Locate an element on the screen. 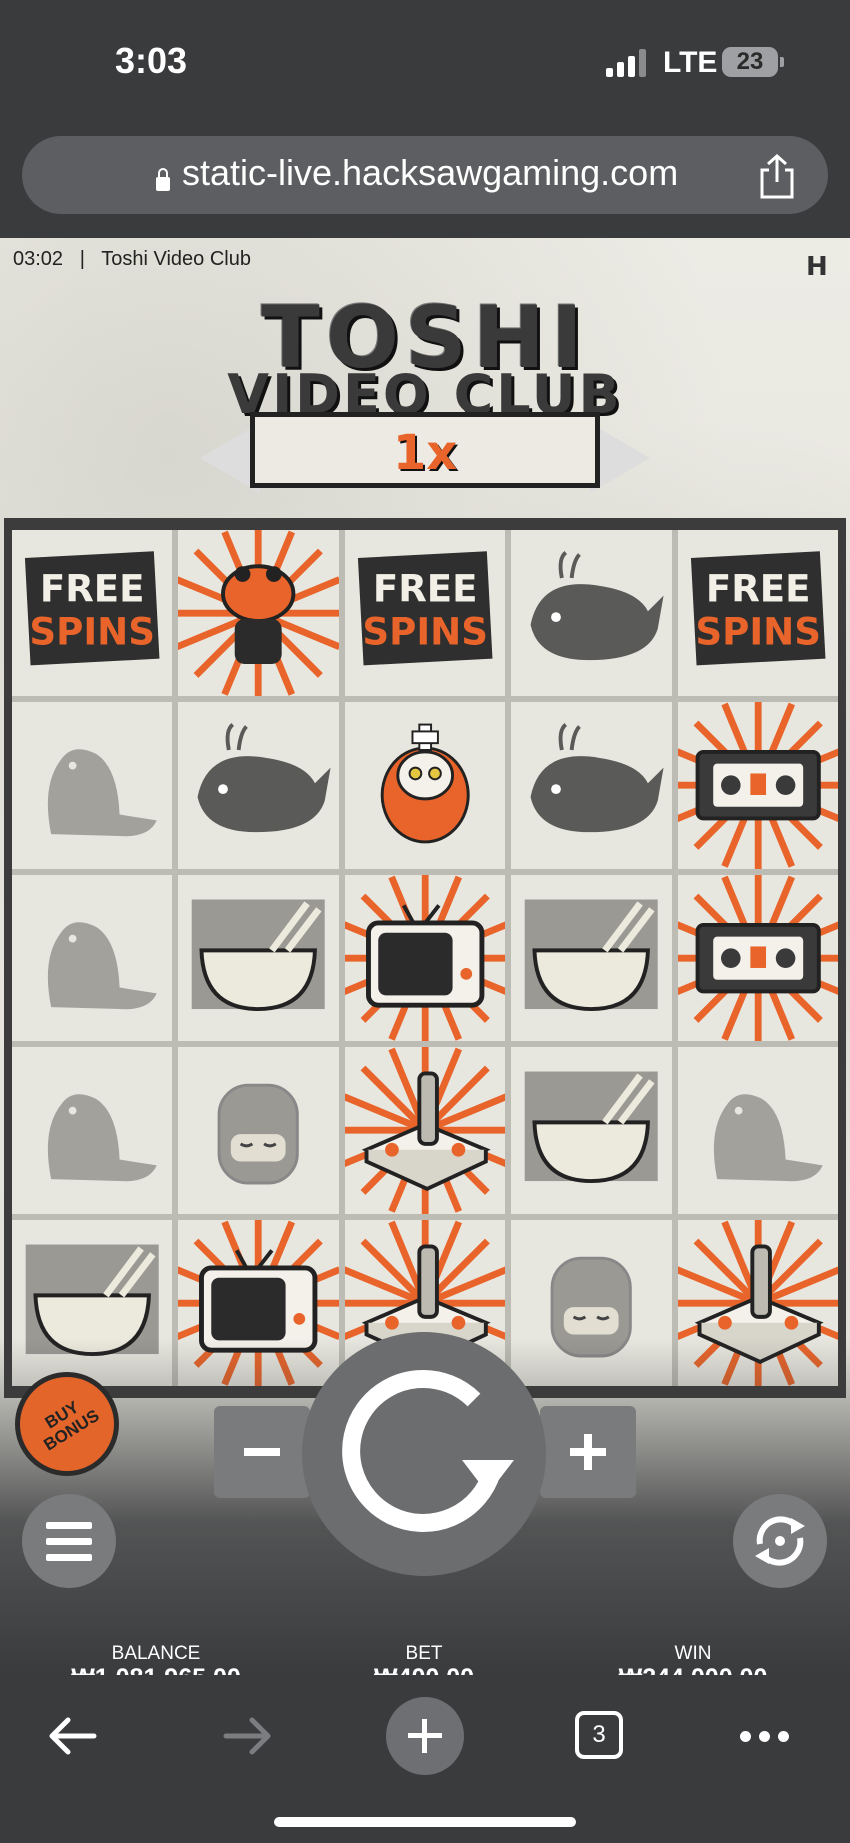 The image size is (850, 1843). more-icon is located at coordinates (765, 1737).